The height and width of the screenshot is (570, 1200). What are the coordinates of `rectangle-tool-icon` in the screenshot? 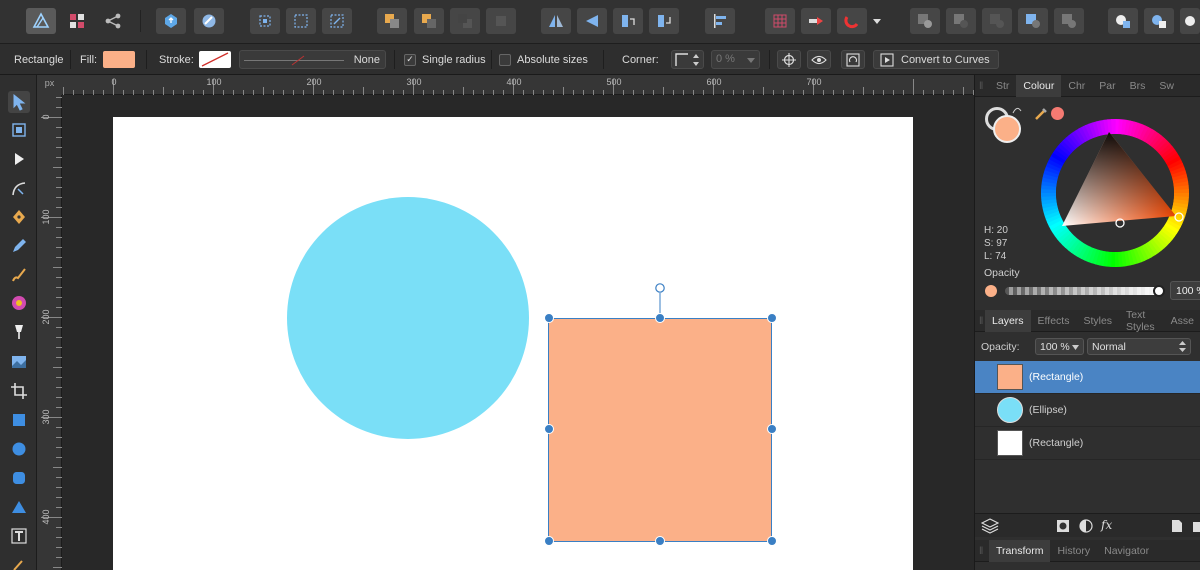 It's located at (19, 420).